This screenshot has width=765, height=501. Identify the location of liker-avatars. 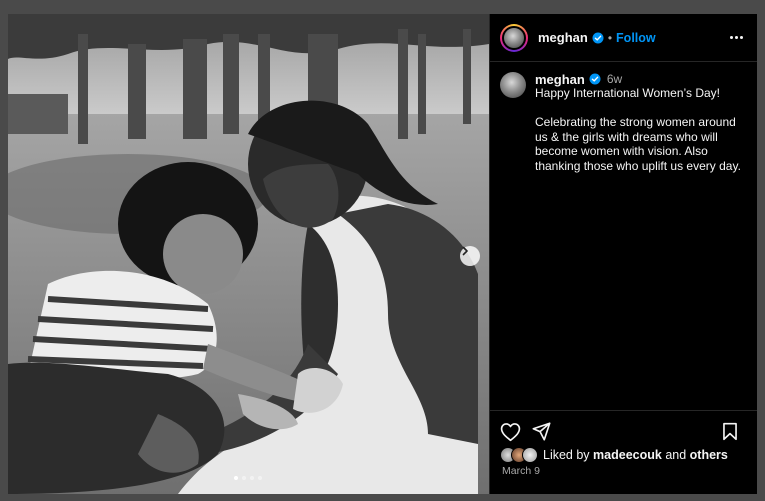
(520, 455).